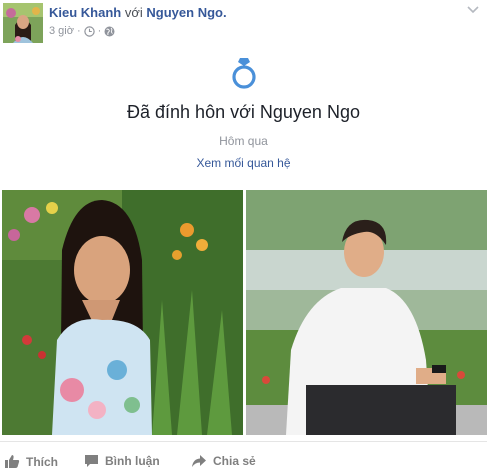  I want to click on avatar, so click(23, 23).